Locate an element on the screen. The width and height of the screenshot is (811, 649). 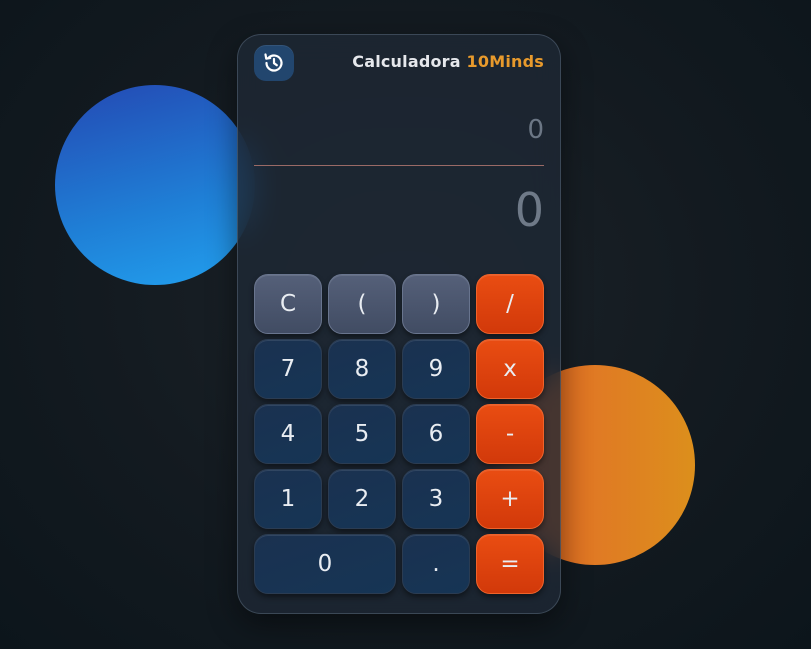
add-button: + is located at coordinates (510, 499).